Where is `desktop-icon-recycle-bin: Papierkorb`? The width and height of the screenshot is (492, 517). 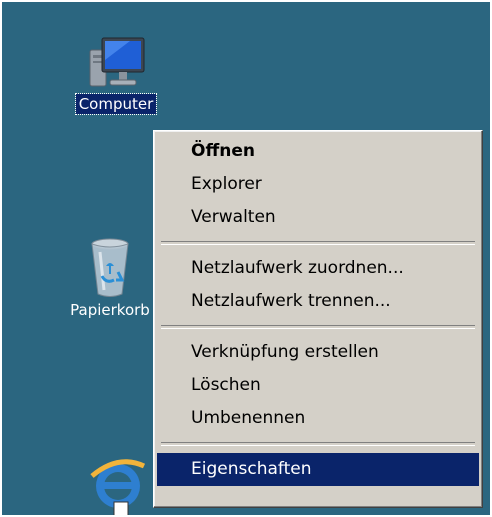
desktop-icon-recycle-bin: Papierkorb is located at coordinates (110, 278).